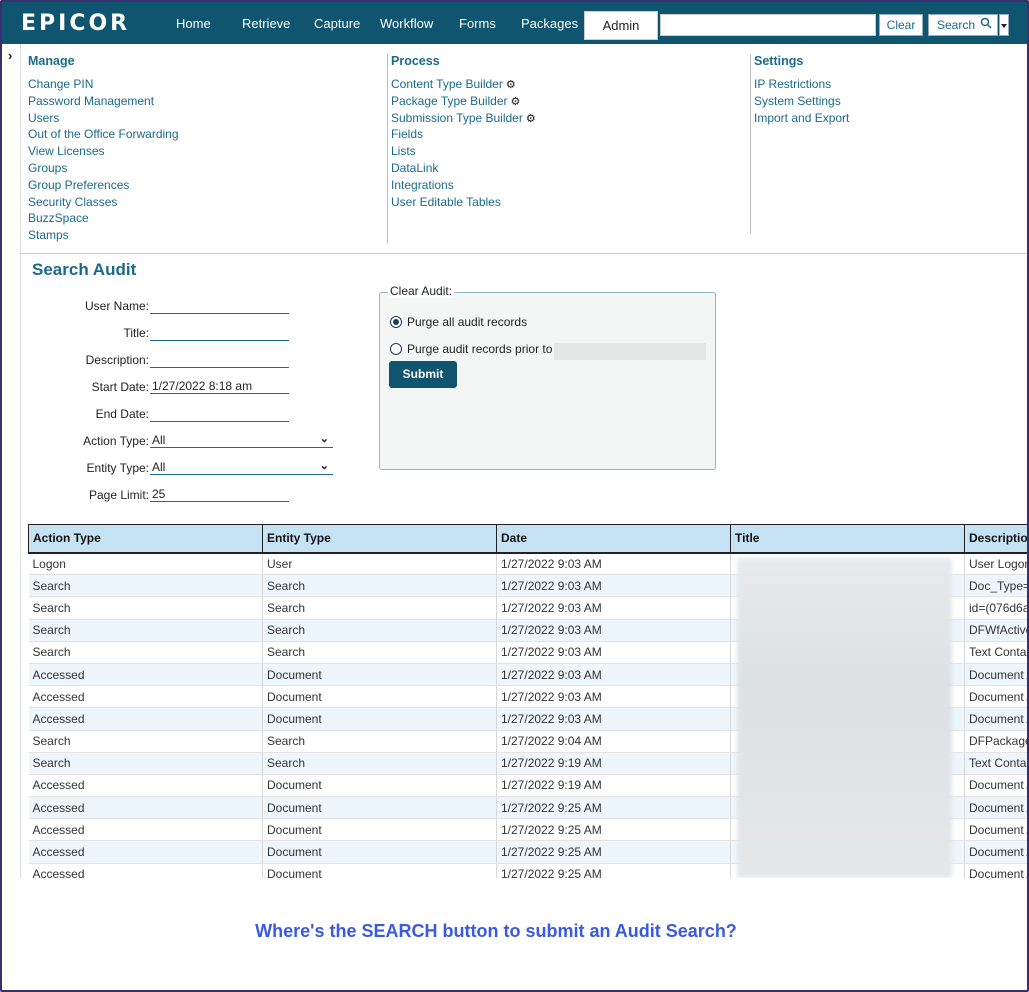 The width and height of the screenshot is (1029, 992). Describe the element at coordinates (995, 539) in the screenshot. I see `column-header-description: Description` at that location.